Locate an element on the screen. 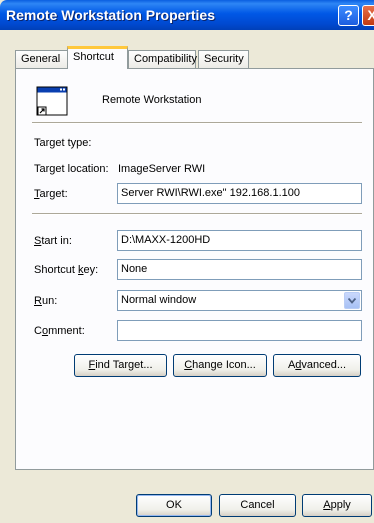 This screenshot has width=374, height=523. comment-field is located at coordinates (239, 330).